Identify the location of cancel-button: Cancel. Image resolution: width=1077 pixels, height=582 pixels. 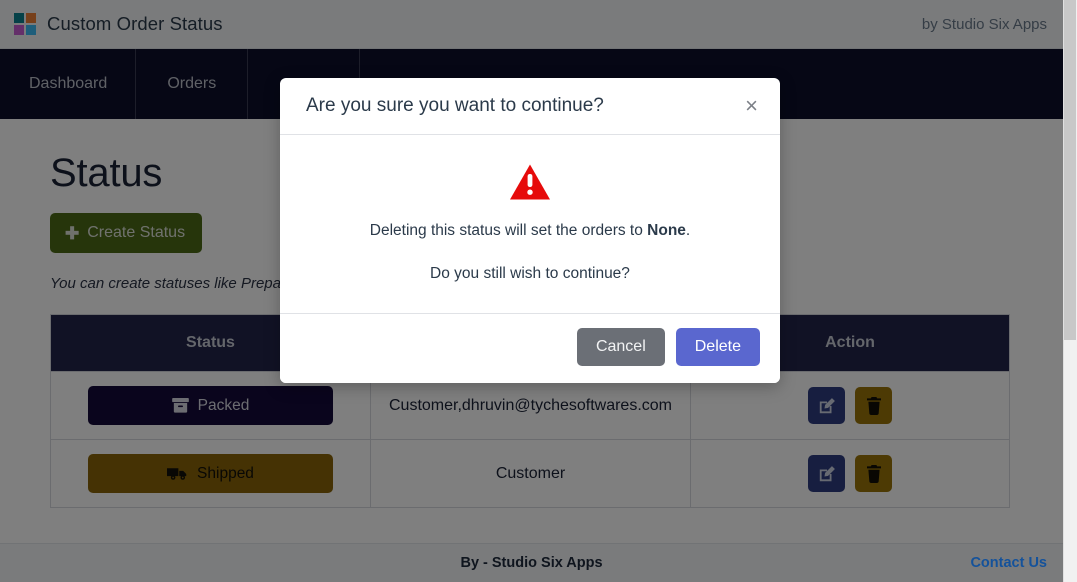
(620, 347).